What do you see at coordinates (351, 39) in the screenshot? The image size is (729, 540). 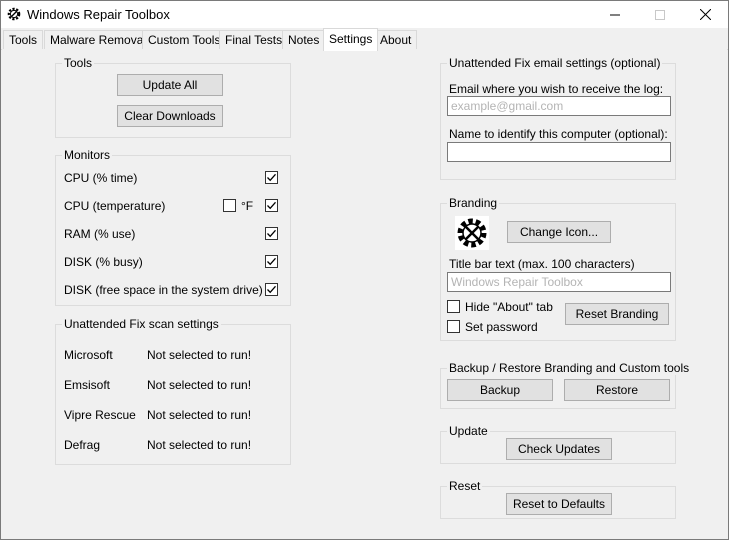 I see `tab-settings: Settings` at bounding box center [351, 39].